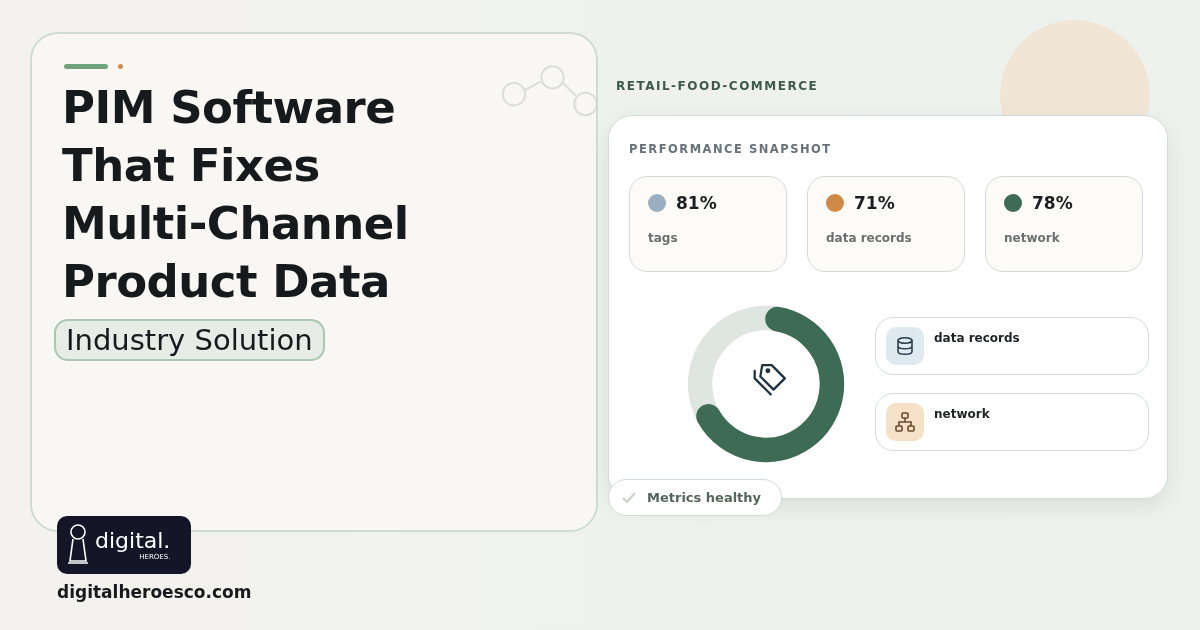 The width and height of the screenshot is (1200, 630). Describe the element at coordinates (977, 338) in the screenshot. I see `metric-label: data records` at that location.